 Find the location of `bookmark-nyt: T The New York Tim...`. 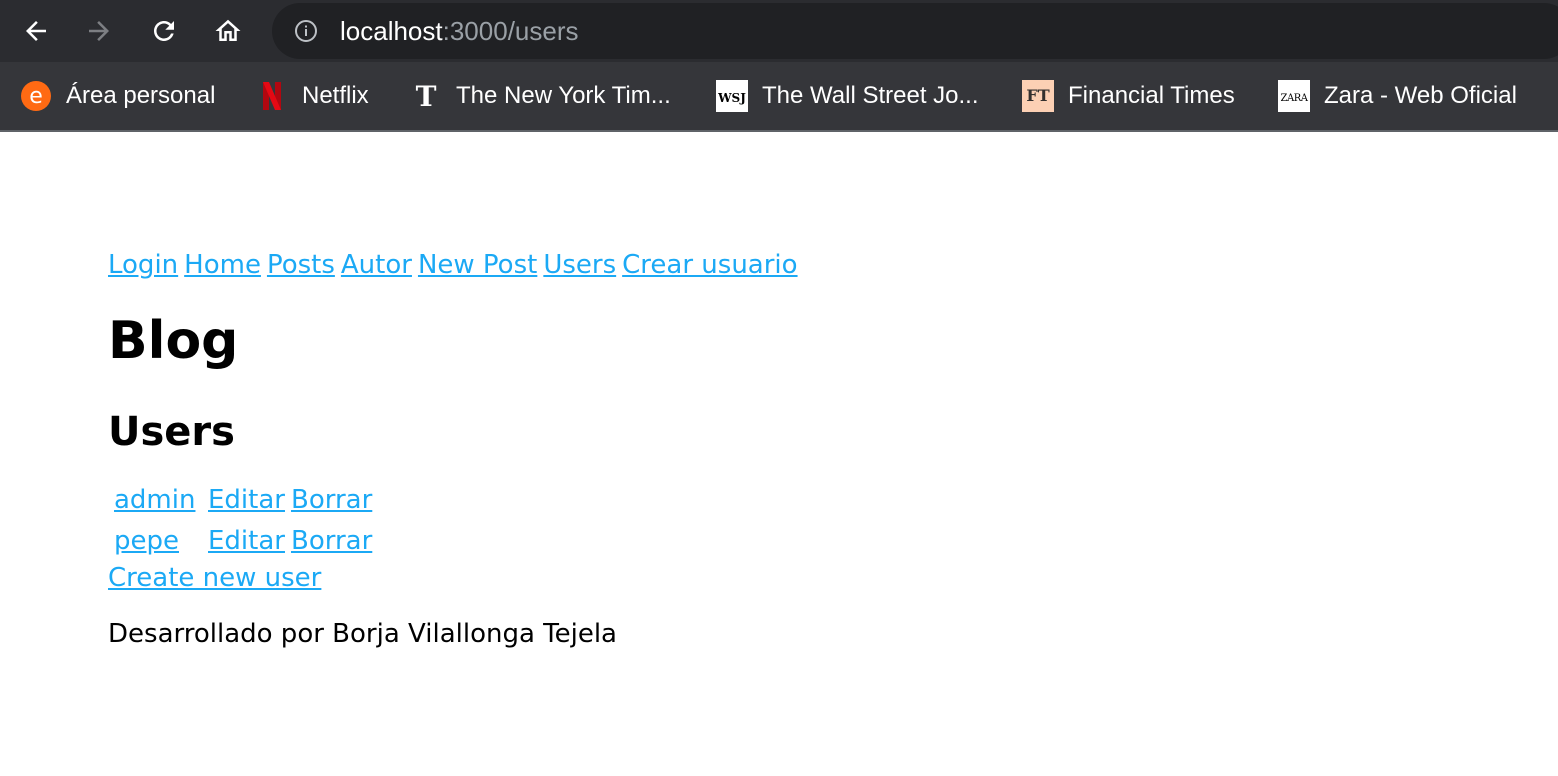

bookmark-nyt: T The New York Tim... is located at coordinates (540, 96).